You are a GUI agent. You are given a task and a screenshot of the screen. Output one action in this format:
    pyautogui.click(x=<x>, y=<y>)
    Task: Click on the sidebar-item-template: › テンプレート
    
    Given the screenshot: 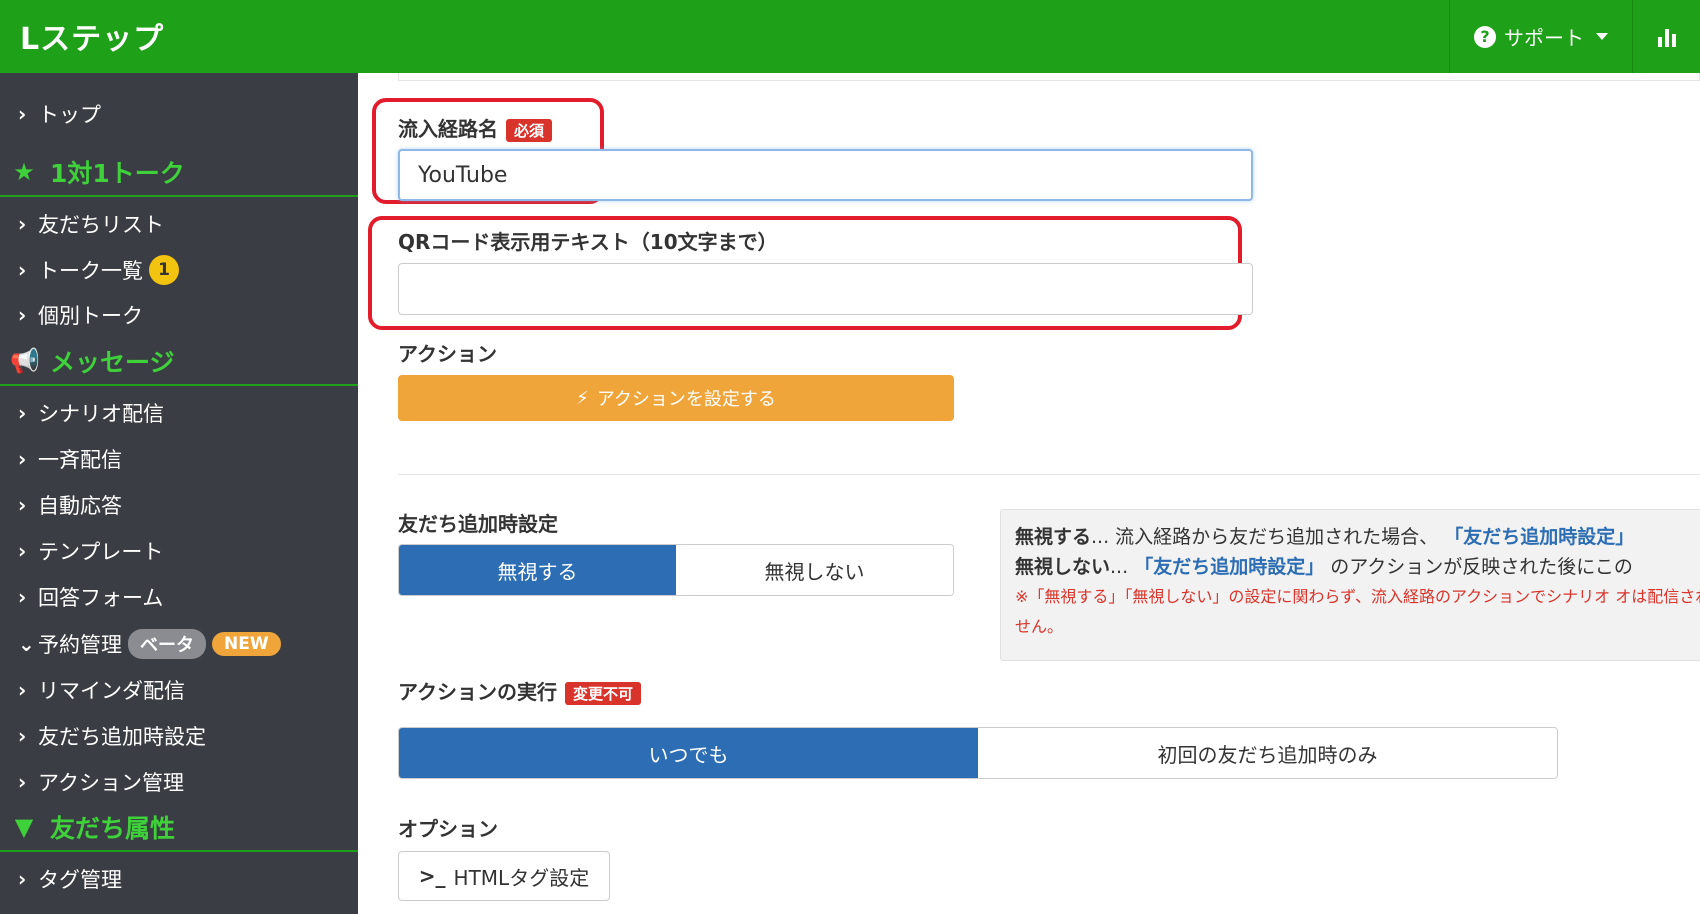 What is the action you would take?
    pyautogui.click(x=90, y=551)
    